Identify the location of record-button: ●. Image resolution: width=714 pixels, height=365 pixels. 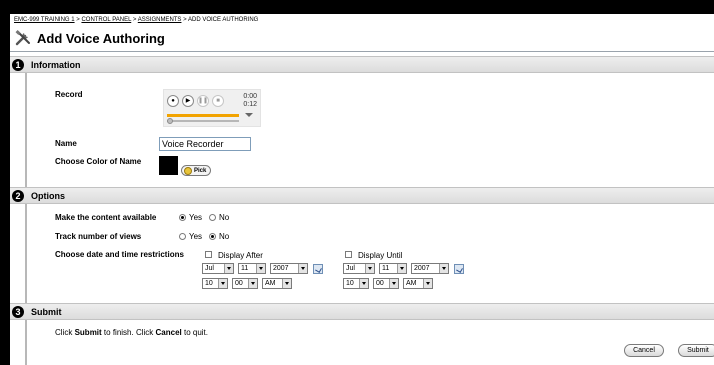
(173, 101).